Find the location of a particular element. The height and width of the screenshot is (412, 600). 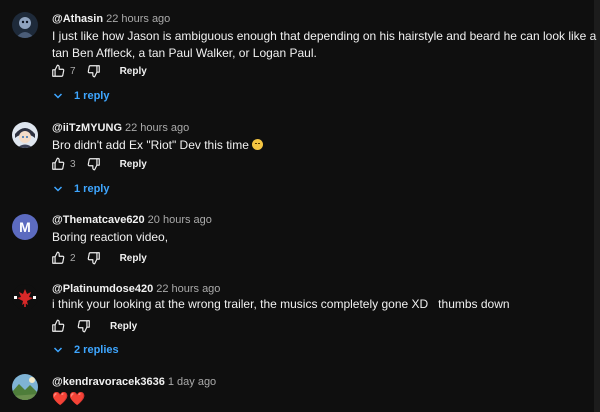

comment-timestamp: 1 day ago is located at coordinates (192, 382).